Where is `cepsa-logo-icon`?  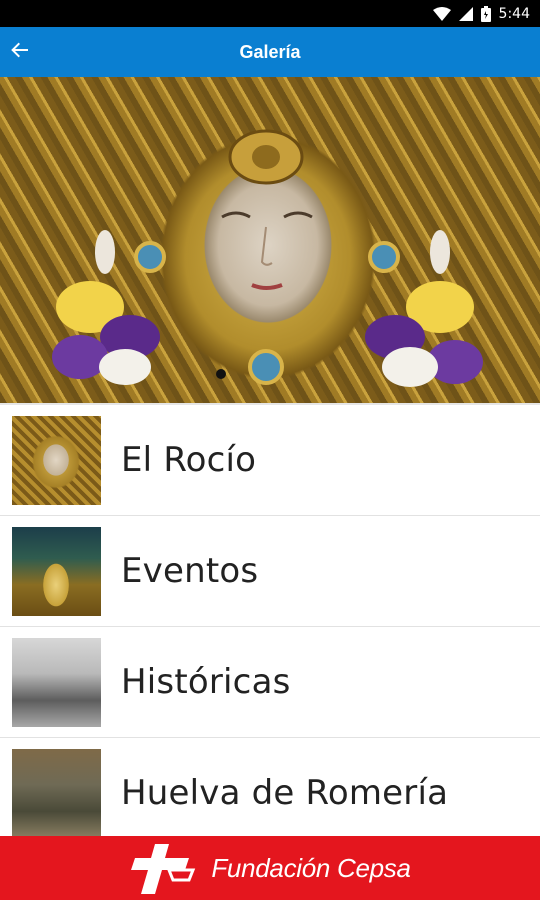
cepsa-logo-icon is located at coordinates (164, 868).